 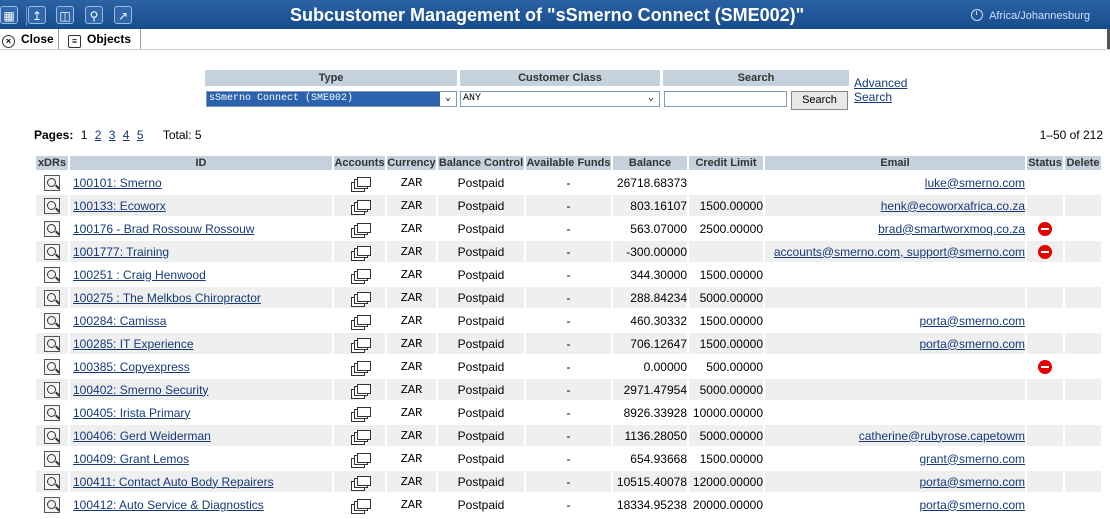 I want to click on type-select-value: sSmerno Connect (SME002), so click(x=281, y=98).